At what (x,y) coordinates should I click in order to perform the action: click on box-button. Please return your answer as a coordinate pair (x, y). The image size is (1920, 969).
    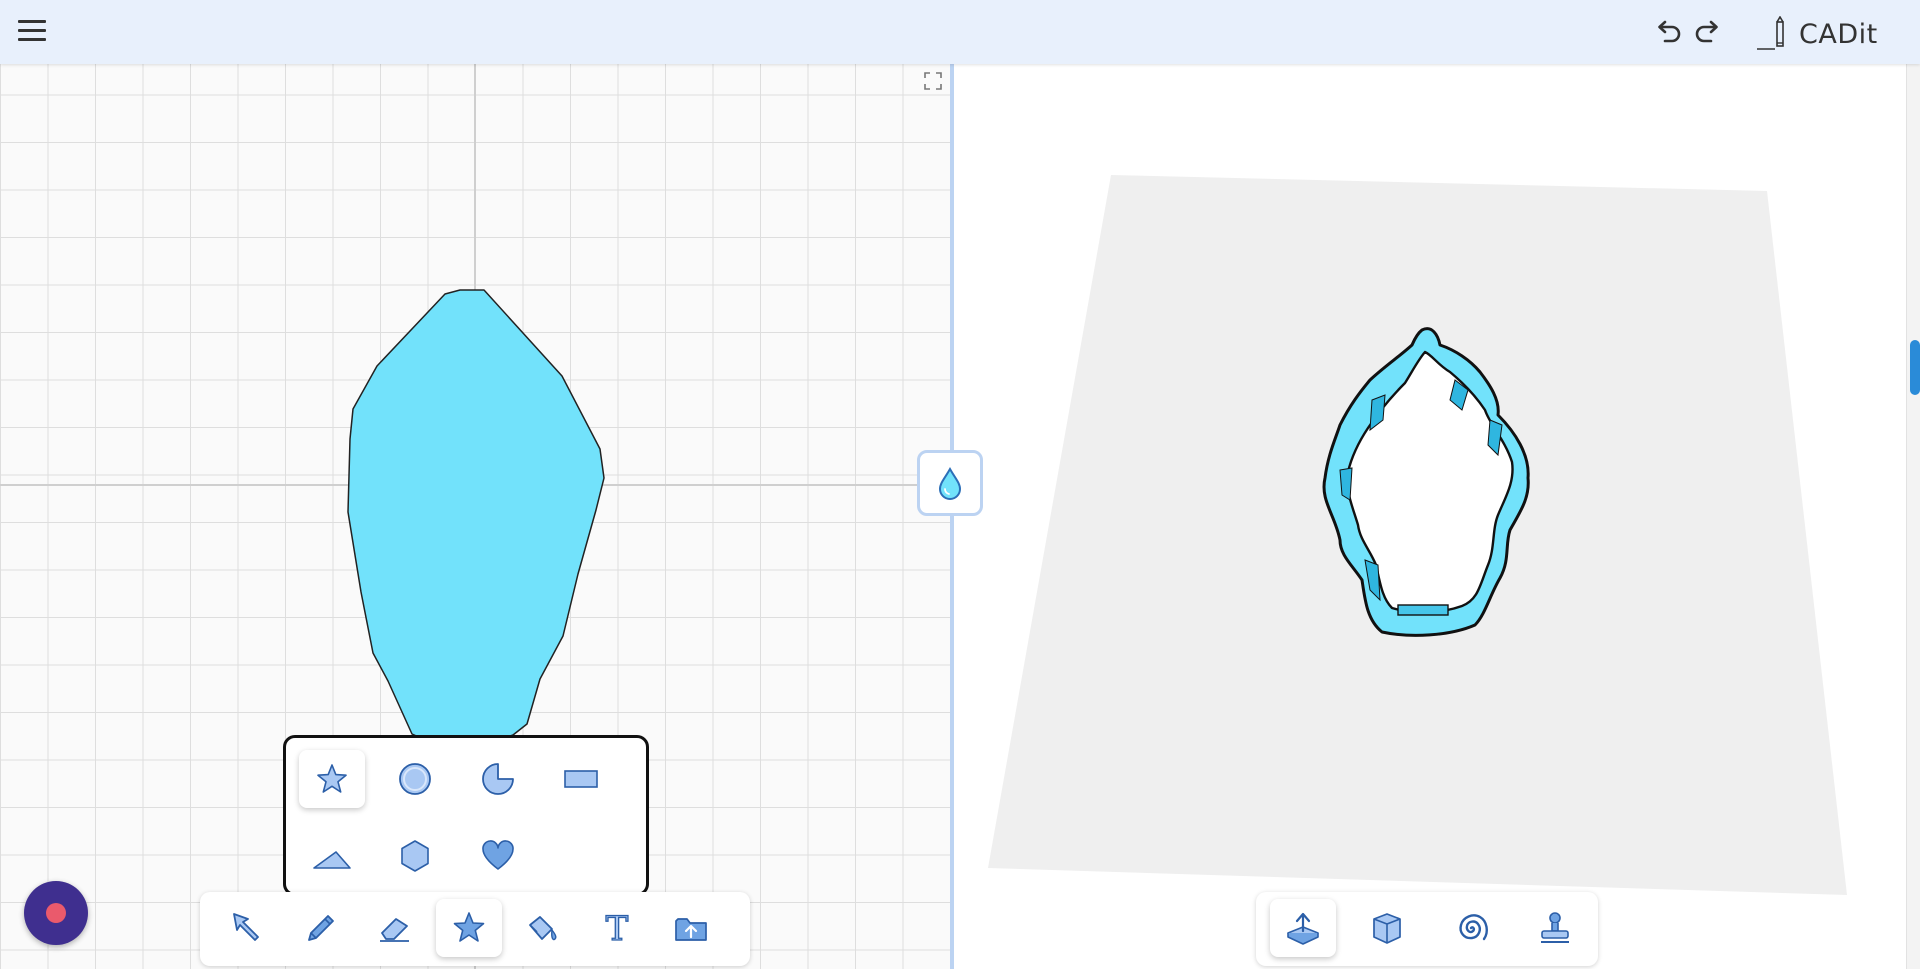
    Looking at the image, I should click on (1387, 928).